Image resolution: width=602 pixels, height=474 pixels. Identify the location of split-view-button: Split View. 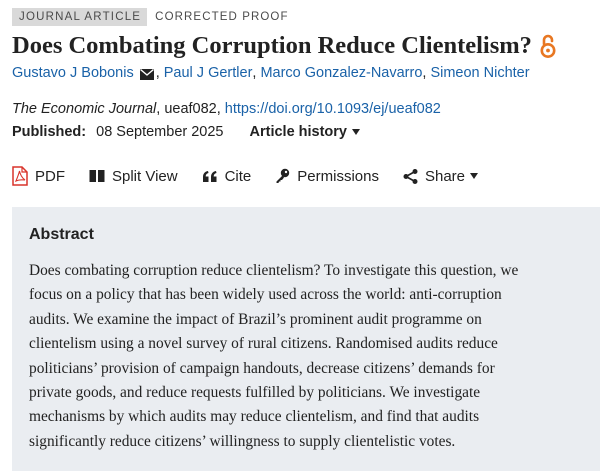
(133, 176).